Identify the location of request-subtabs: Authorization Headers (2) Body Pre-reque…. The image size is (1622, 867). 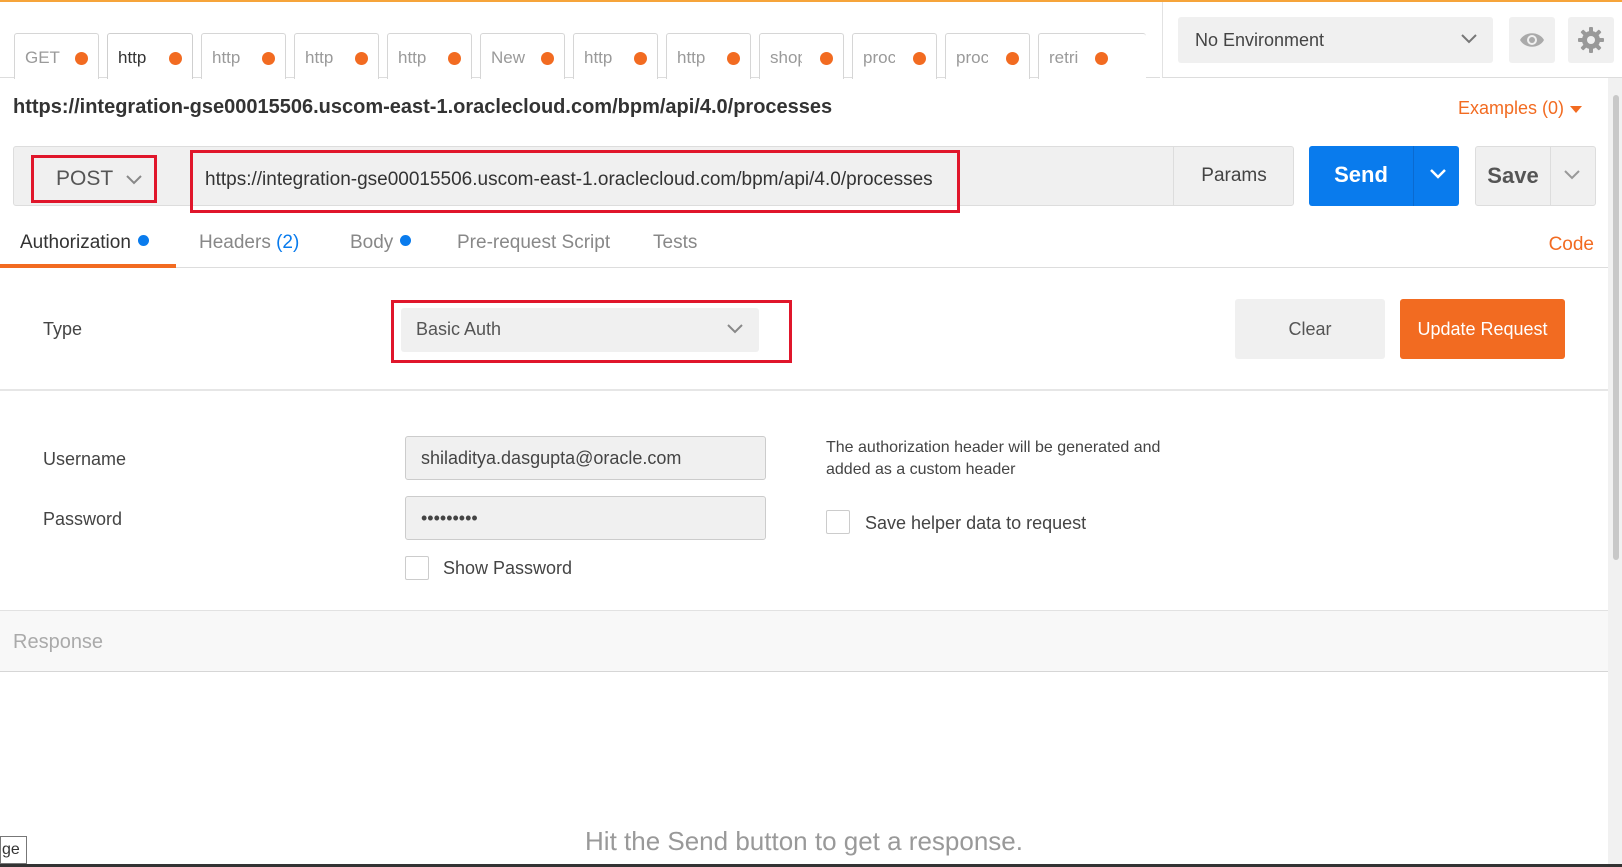
(811, 245).